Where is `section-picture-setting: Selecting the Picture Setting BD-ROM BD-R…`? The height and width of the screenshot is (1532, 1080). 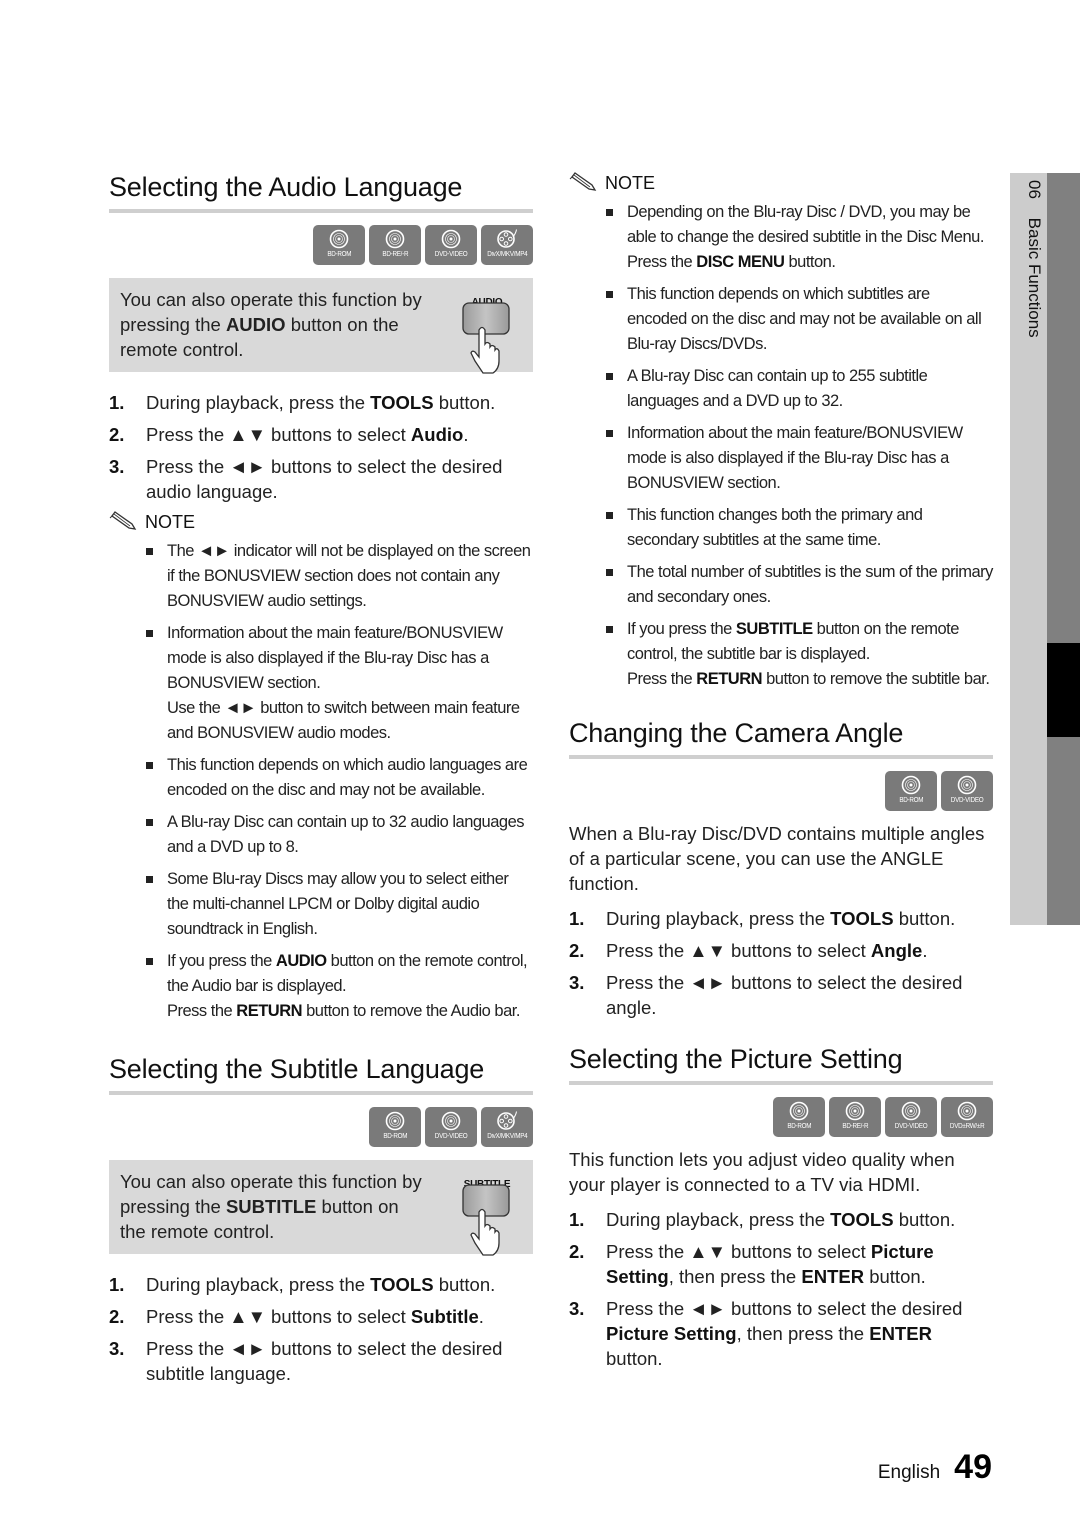 section-picture-setting: Selecting the Picture Setting BD-ROM BD-R… is located at coordinates (781, 1205).